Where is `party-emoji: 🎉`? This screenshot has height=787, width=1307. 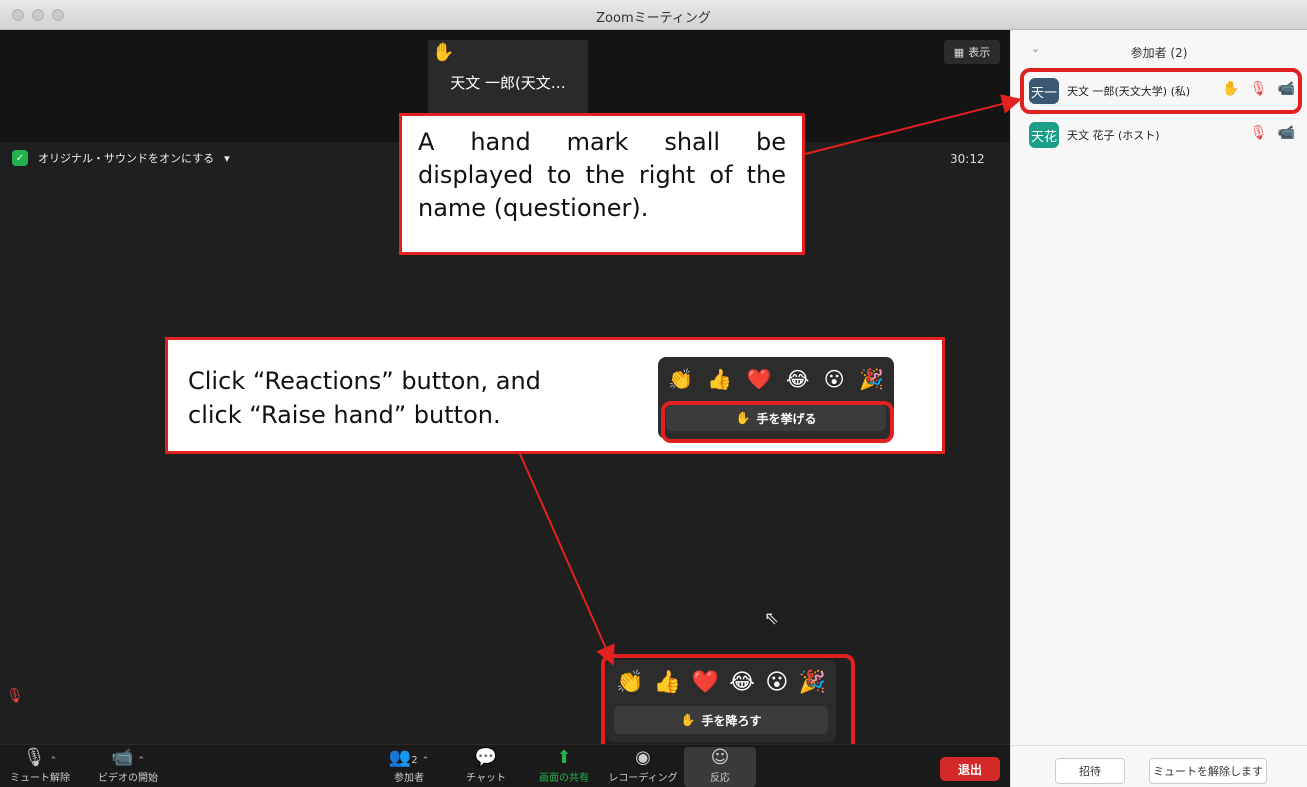
party-emoji: 🎉 is located at coordinates (871, 379).